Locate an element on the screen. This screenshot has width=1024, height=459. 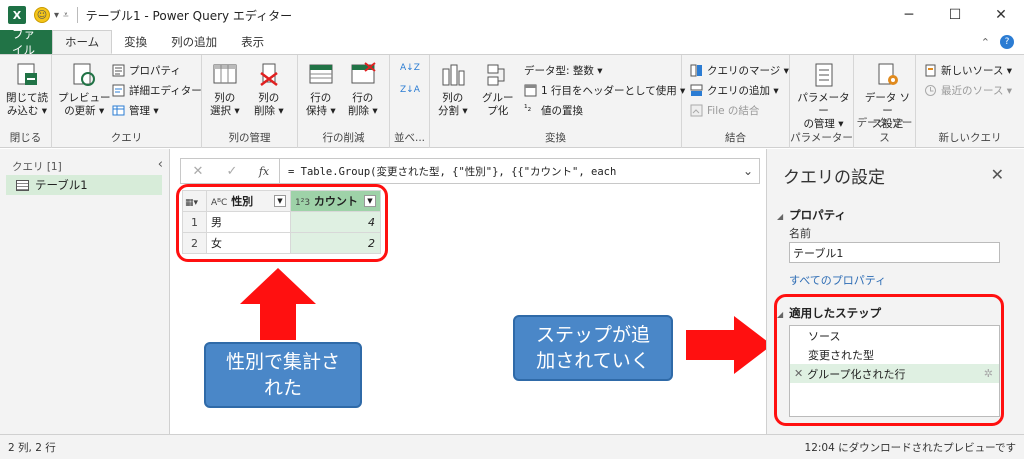
close-load-icon is located at coordinates (27, 75).